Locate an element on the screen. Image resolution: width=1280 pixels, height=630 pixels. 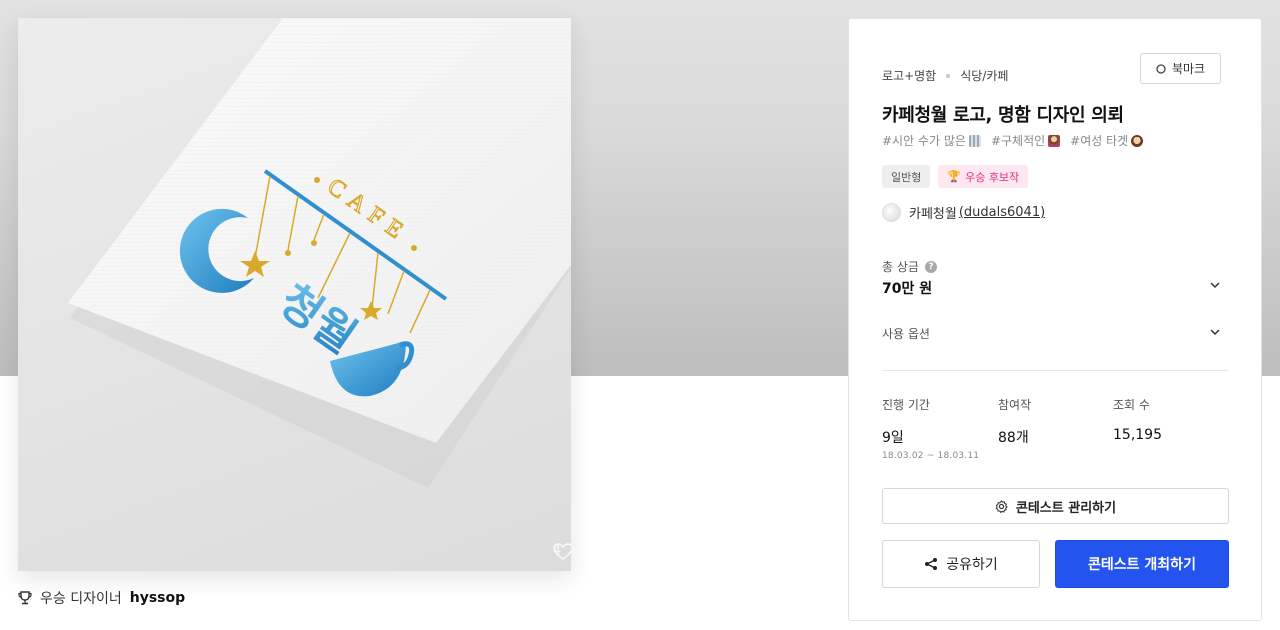
divider is located at coordinates (1055, 370).